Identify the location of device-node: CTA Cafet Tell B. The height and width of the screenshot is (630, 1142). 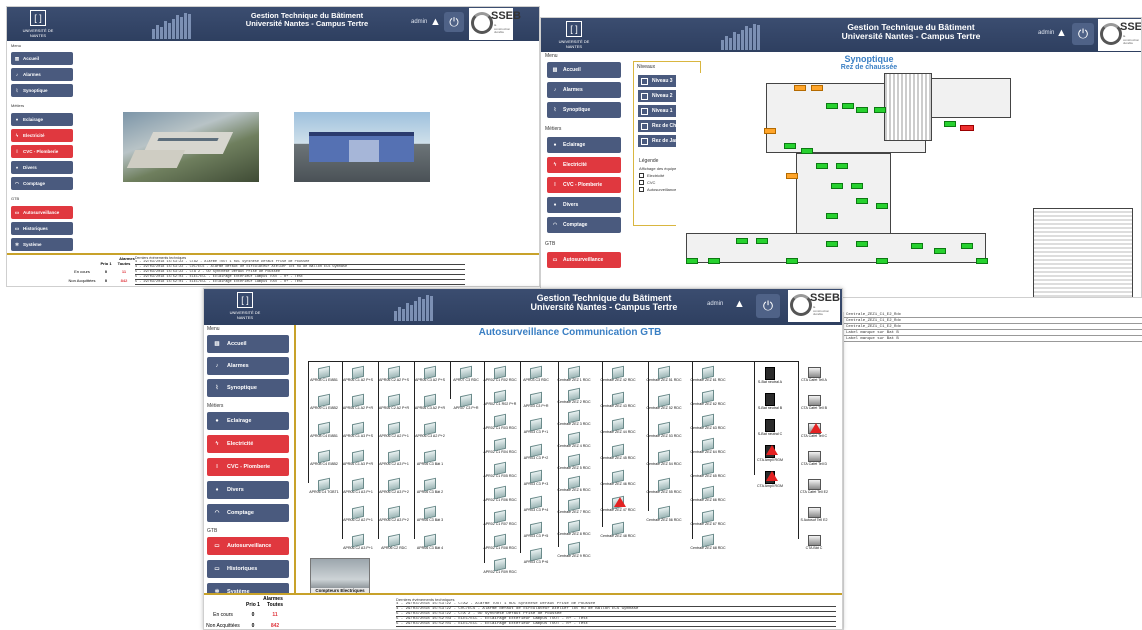
(814, 406).